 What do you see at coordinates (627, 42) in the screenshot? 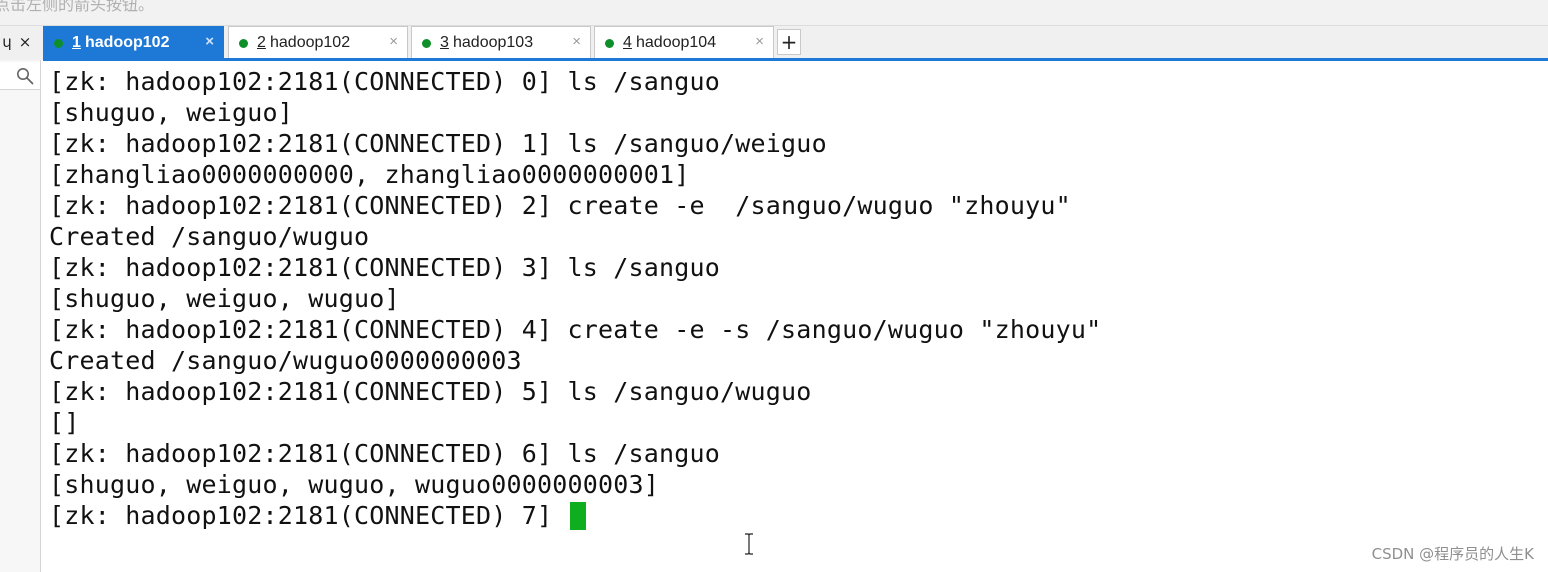
I see `tab-number: 4` at bounding box center [627, 42].